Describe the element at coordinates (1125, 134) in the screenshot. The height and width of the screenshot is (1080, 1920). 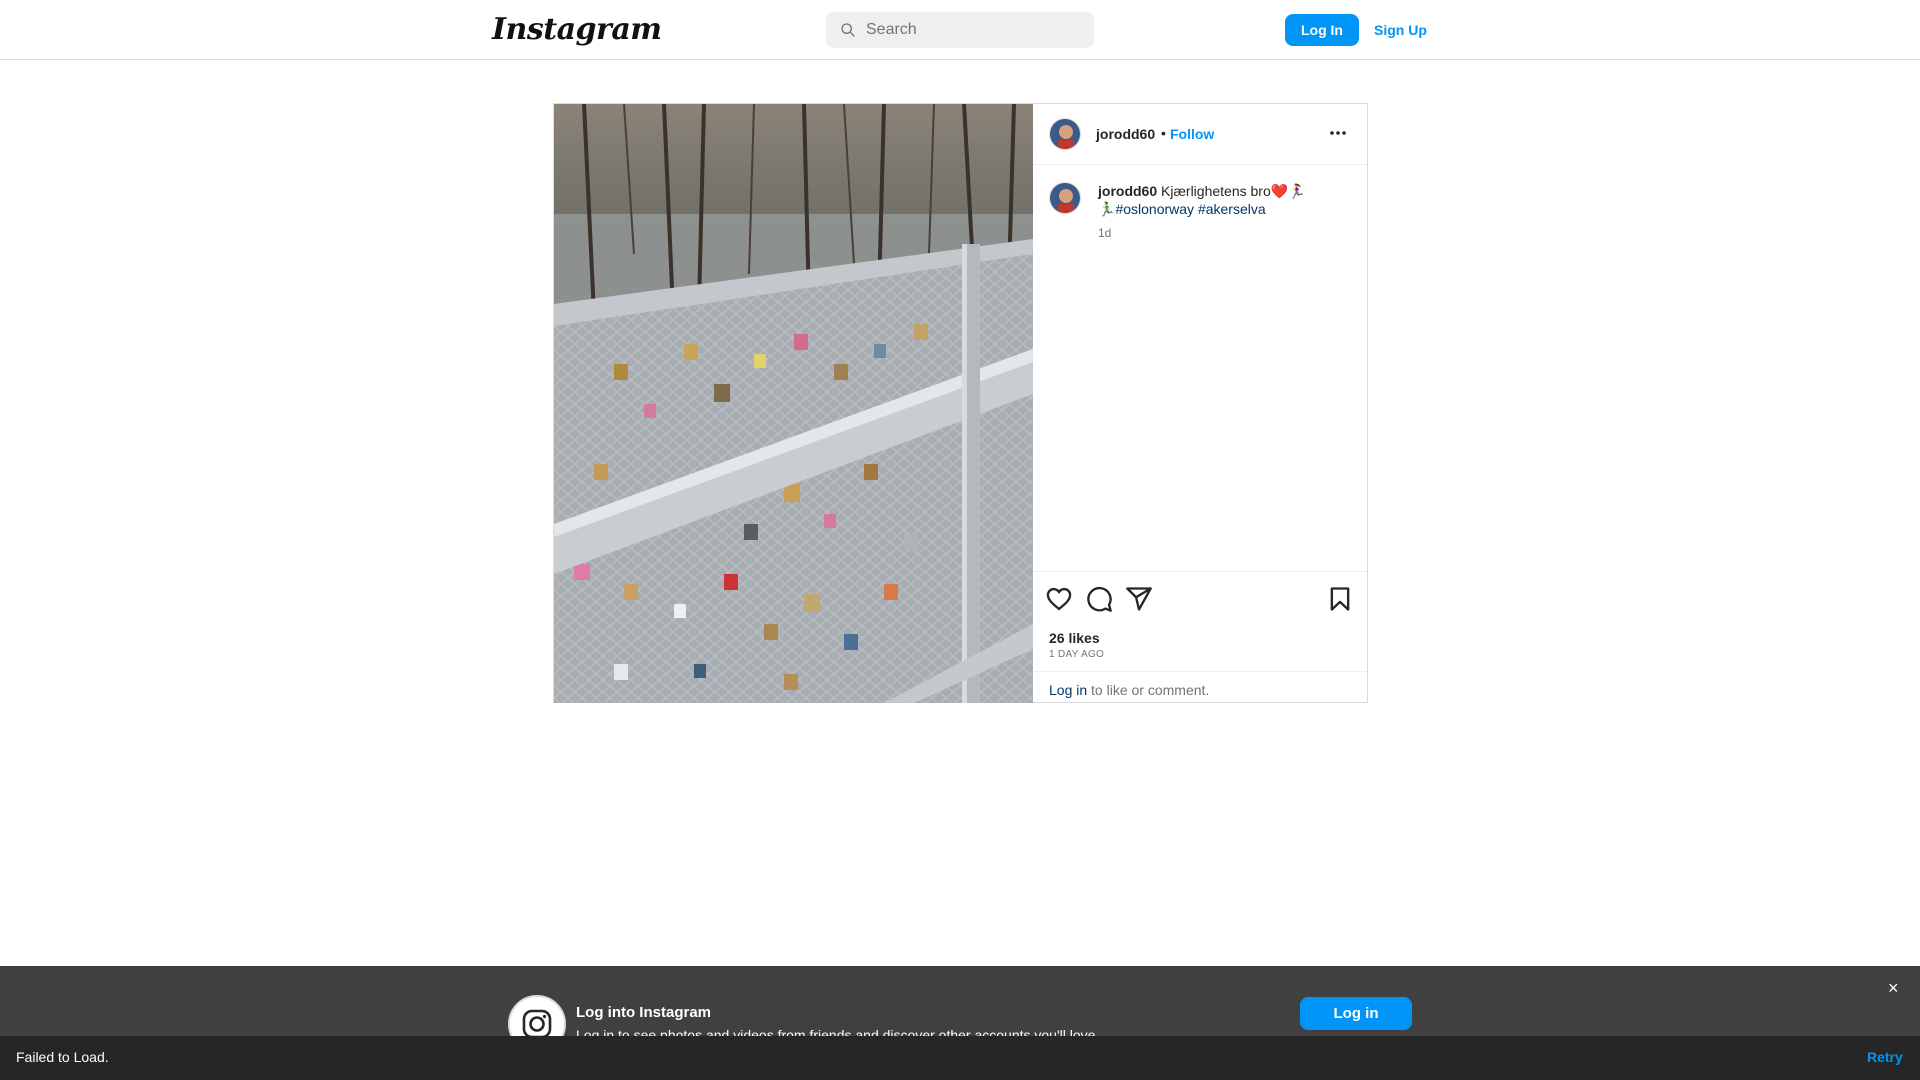
I see `post-username: jorodd60` at that location.